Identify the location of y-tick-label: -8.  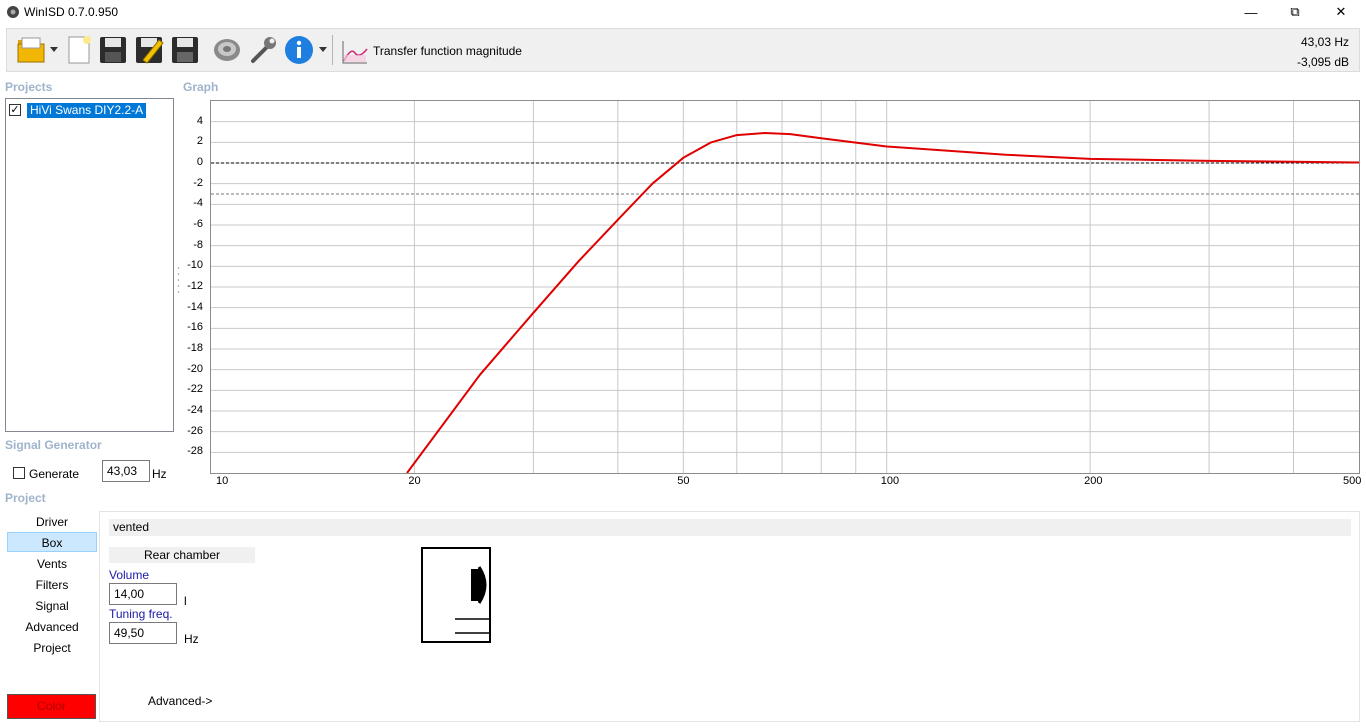
(198, 244).